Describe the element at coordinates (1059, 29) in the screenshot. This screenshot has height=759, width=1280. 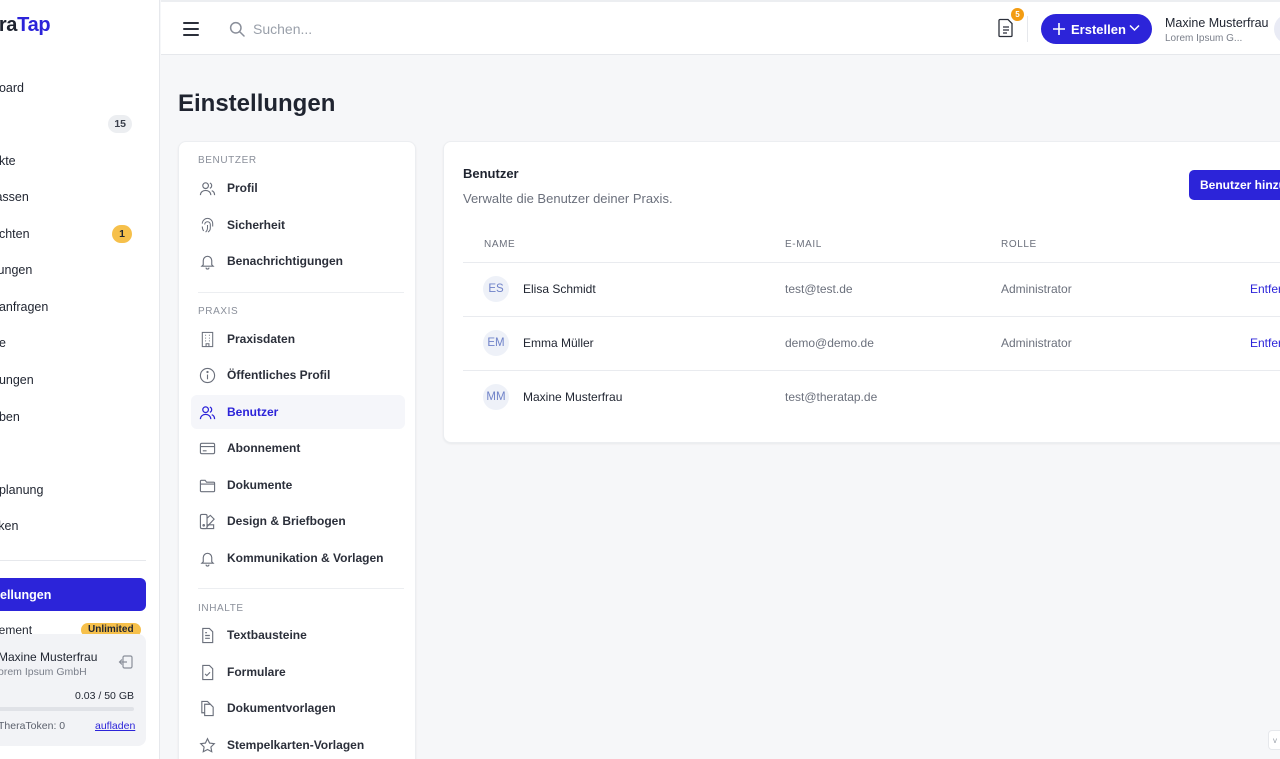
I see `plus-icon` at that location.